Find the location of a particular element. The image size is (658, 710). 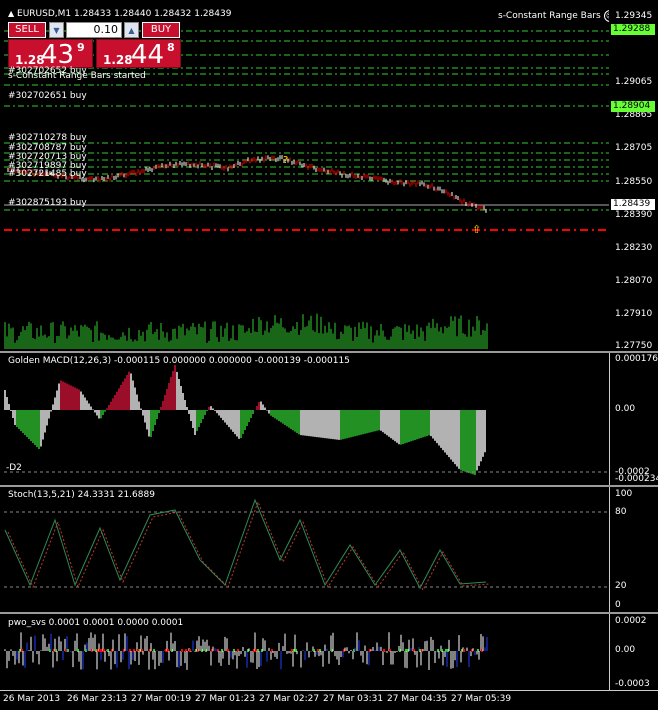

price-tick: 1.28230 is located at coordinates (634, 248).